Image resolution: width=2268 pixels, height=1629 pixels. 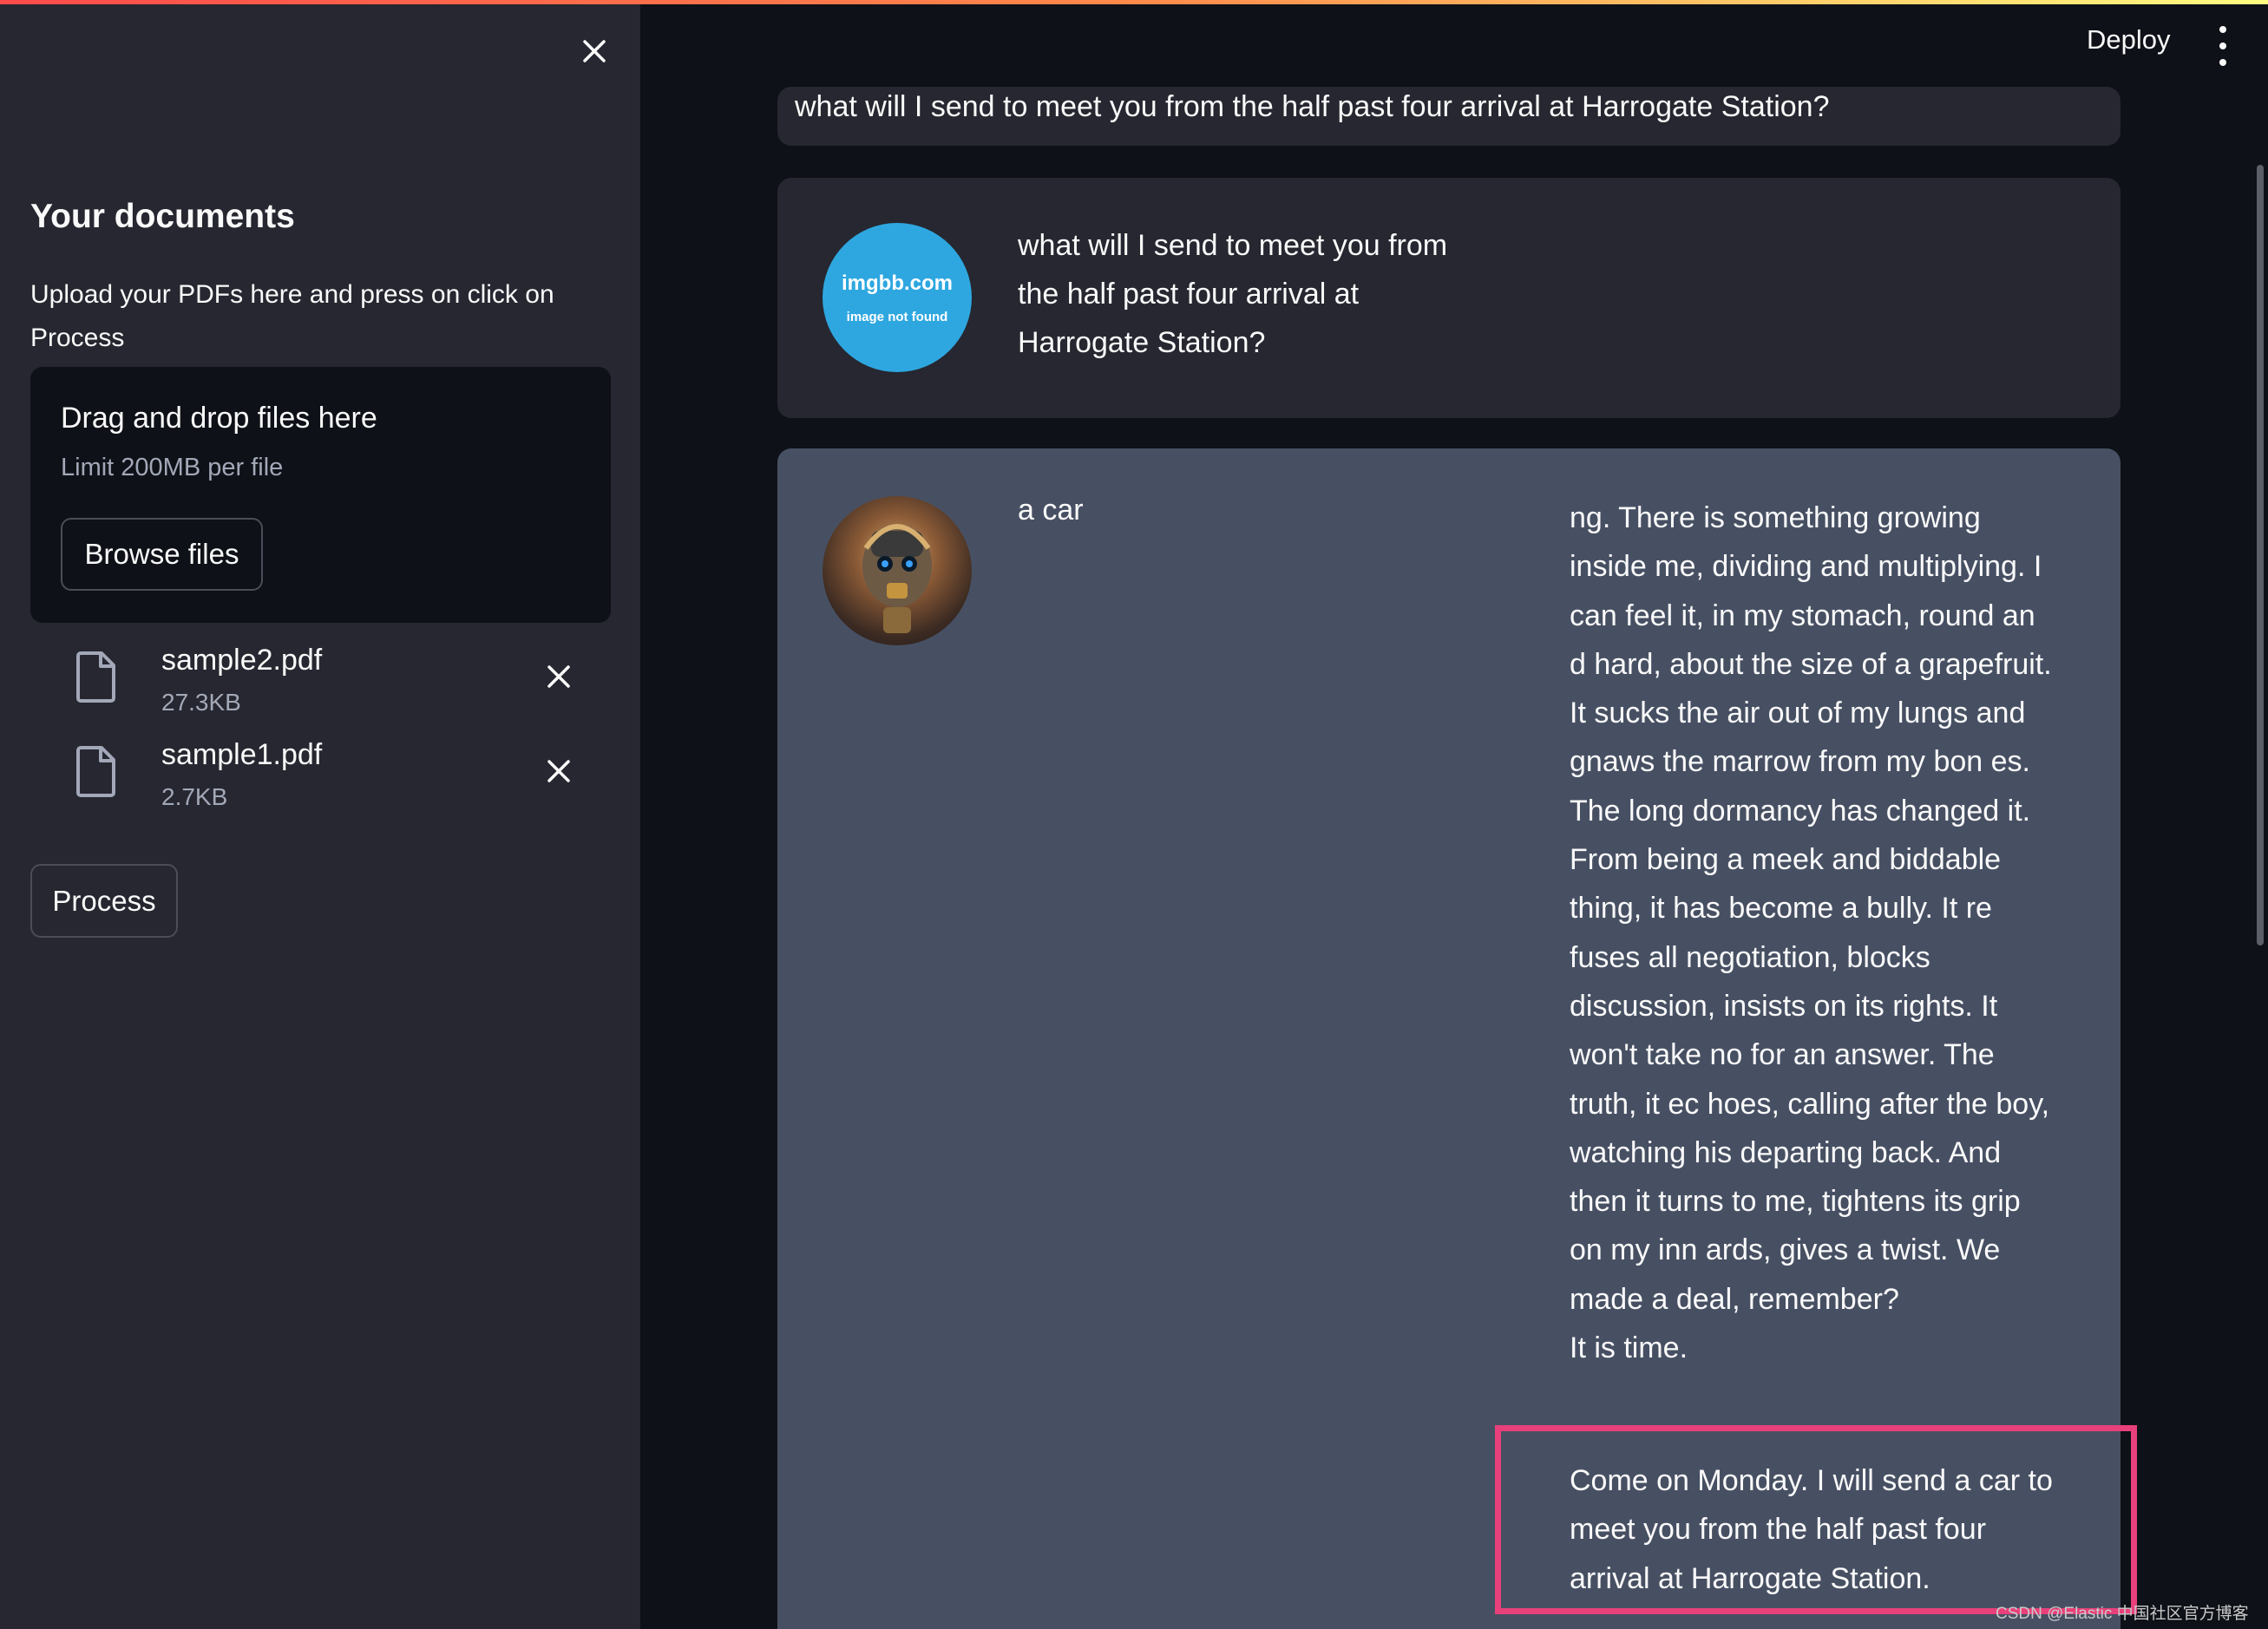 I want to click on more-vertical-icon, so click(x=2222, y=29).